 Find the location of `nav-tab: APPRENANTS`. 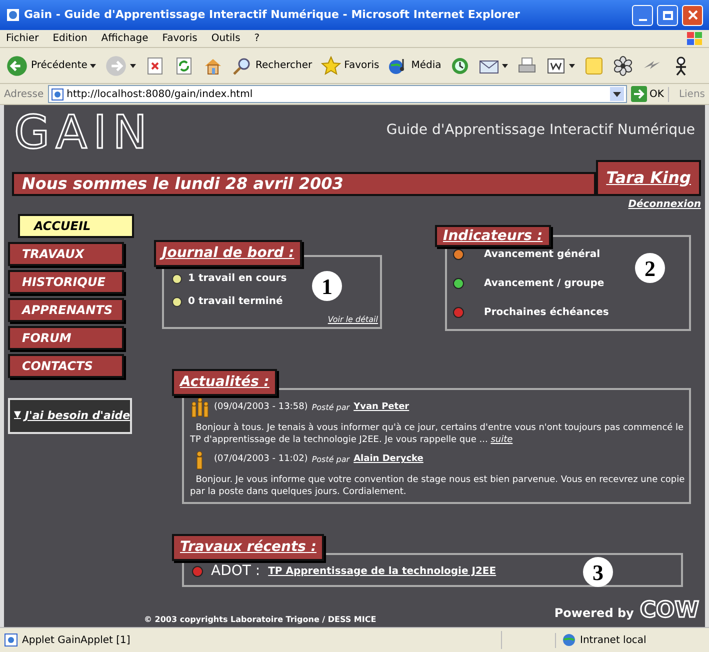

nav-tab: APPRENANTS is located at coordinates (66, 310).